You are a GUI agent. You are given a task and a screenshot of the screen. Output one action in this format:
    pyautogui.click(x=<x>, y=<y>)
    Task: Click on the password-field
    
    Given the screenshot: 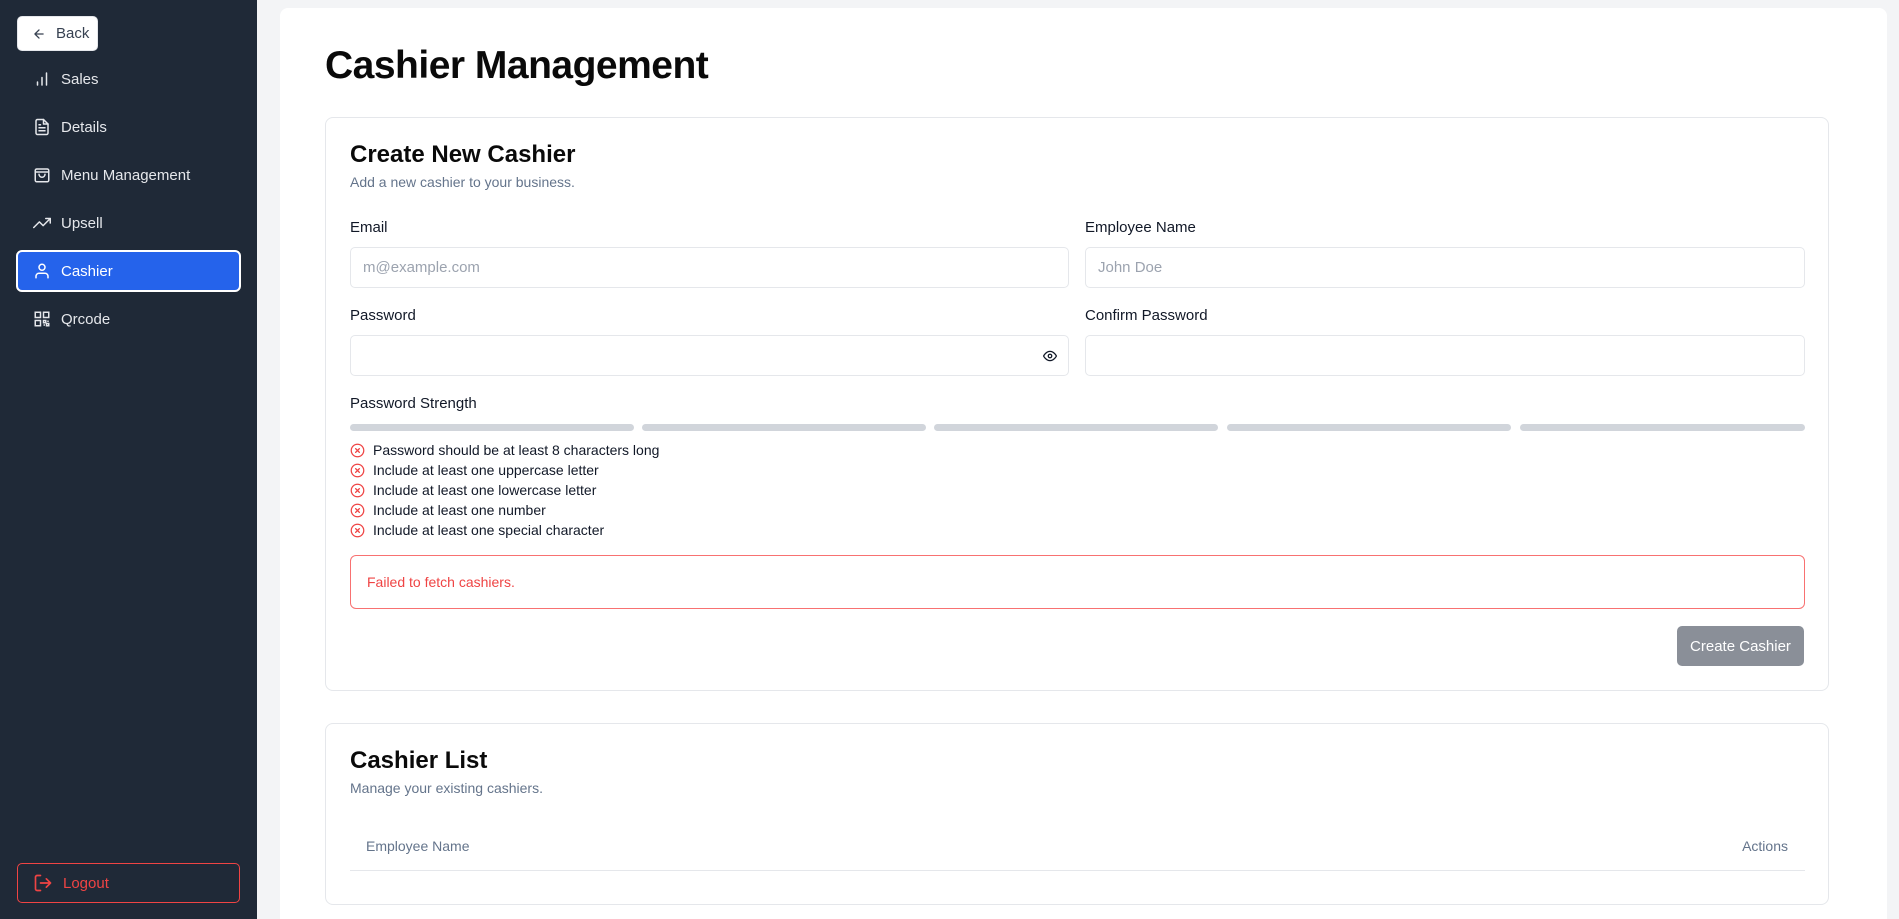 What is the action you would take?
    pyautogui.click(x=709, y=355)
    